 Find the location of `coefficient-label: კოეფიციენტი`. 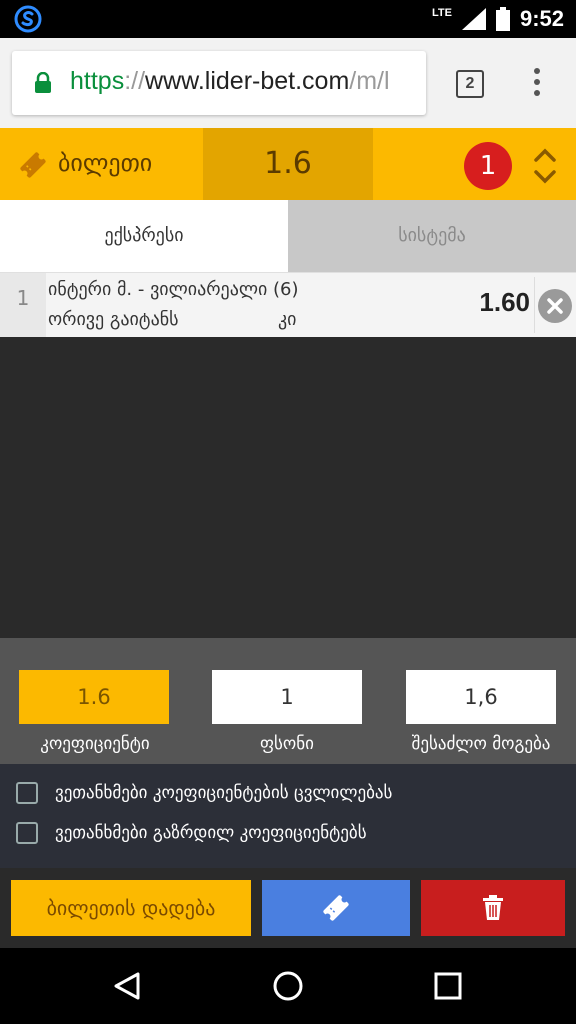

coefficient-label: კოეფიციენტი is located at coordinates (95, 744).